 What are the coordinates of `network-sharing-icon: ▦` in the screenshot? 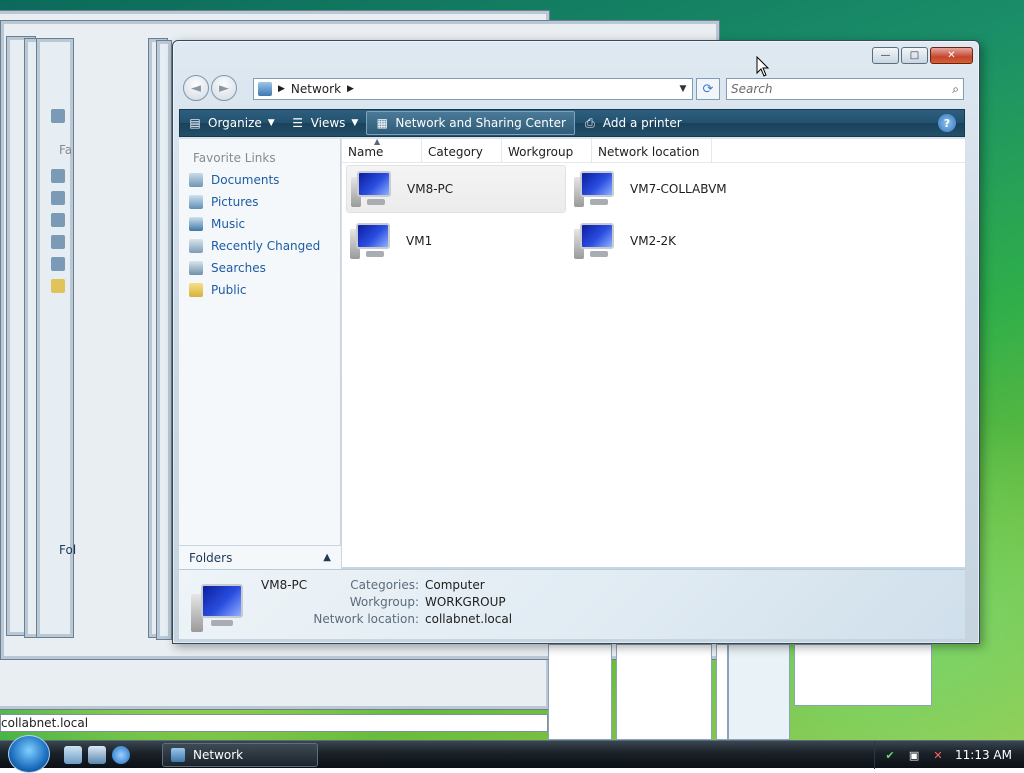 It's located at (382, 123).